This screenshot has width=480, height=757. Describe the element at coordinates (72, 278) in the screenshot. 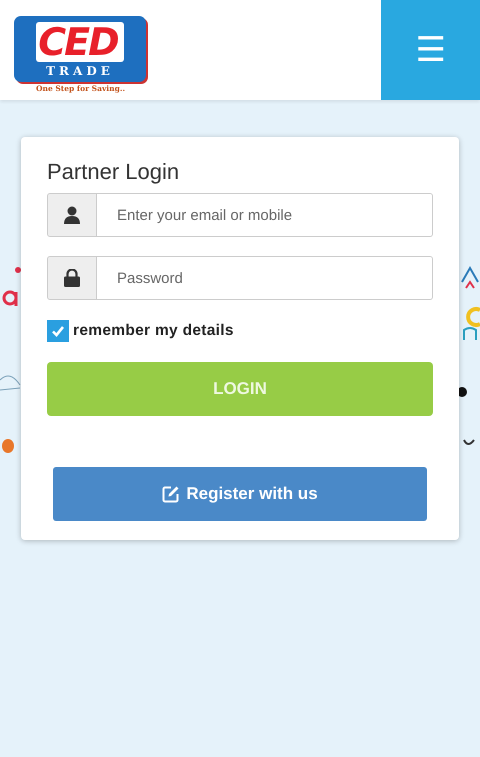

I see `lock-icon` at that location.